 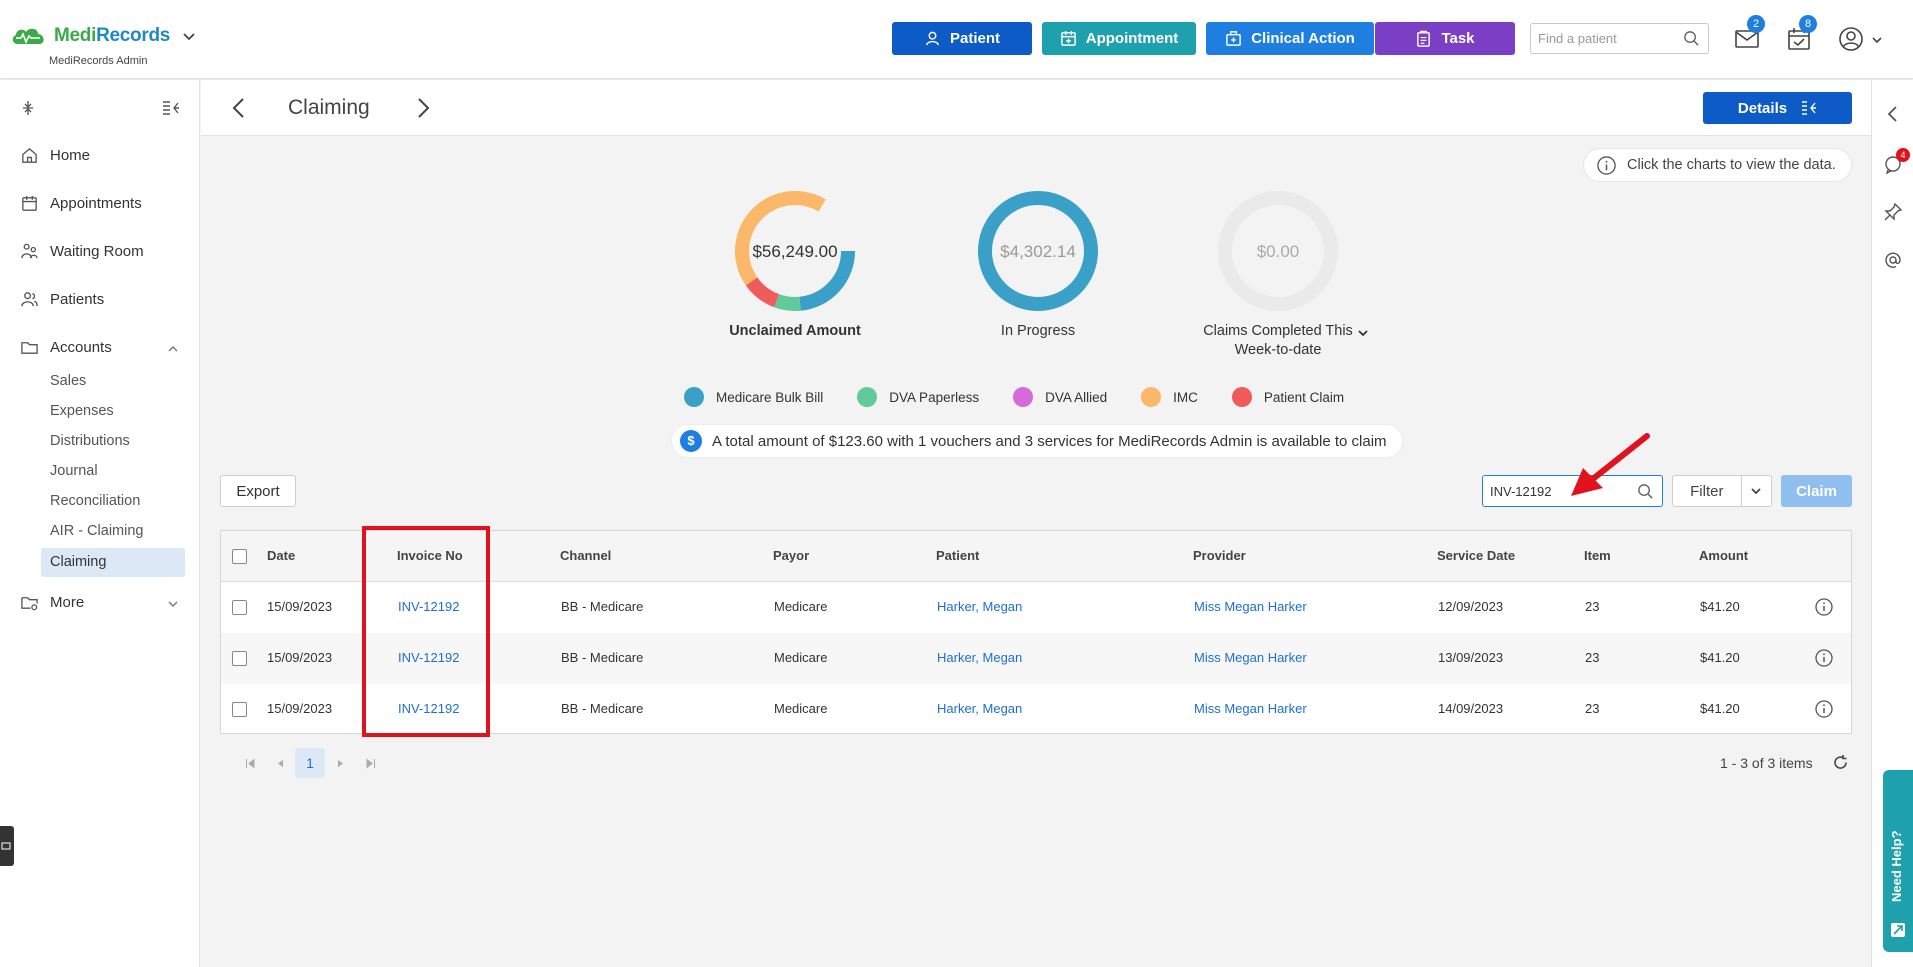 I want to click on sidebar-item-patients: Patients, so click(x=62, y=299).